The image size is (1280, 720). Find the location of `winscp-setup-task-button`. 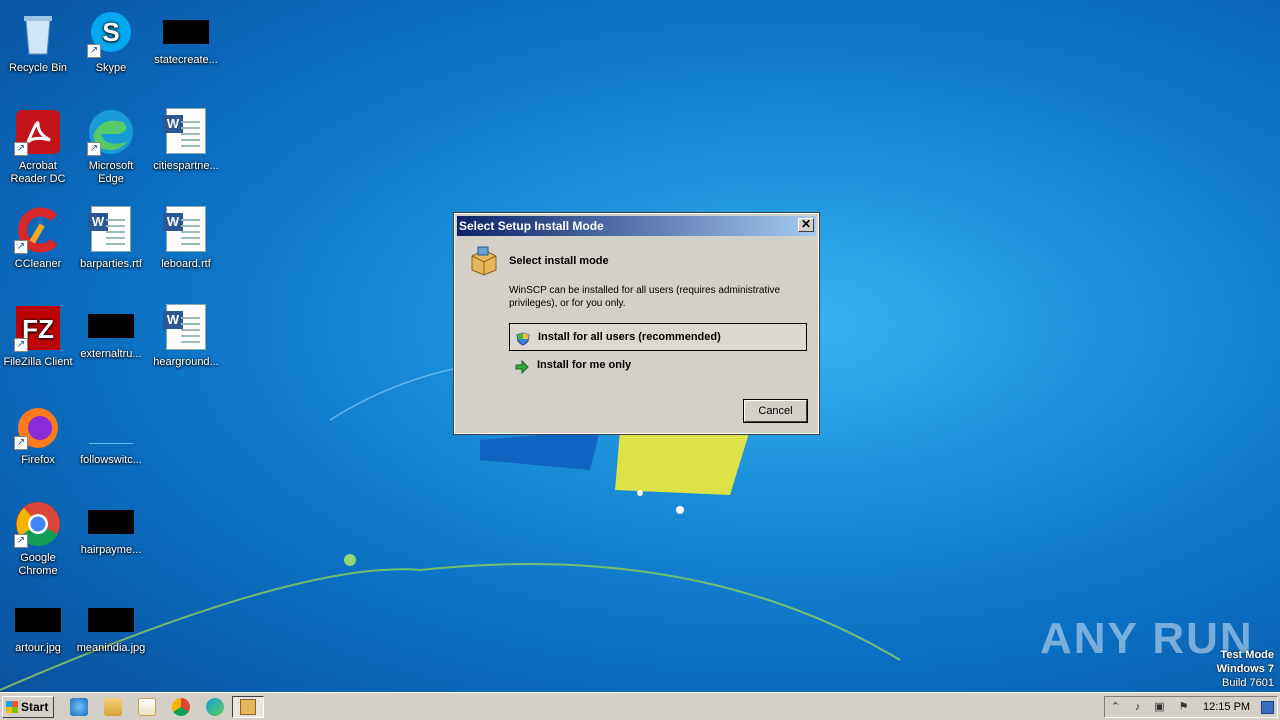

winscp-setup-task-button is located at coordinates (248, 707).